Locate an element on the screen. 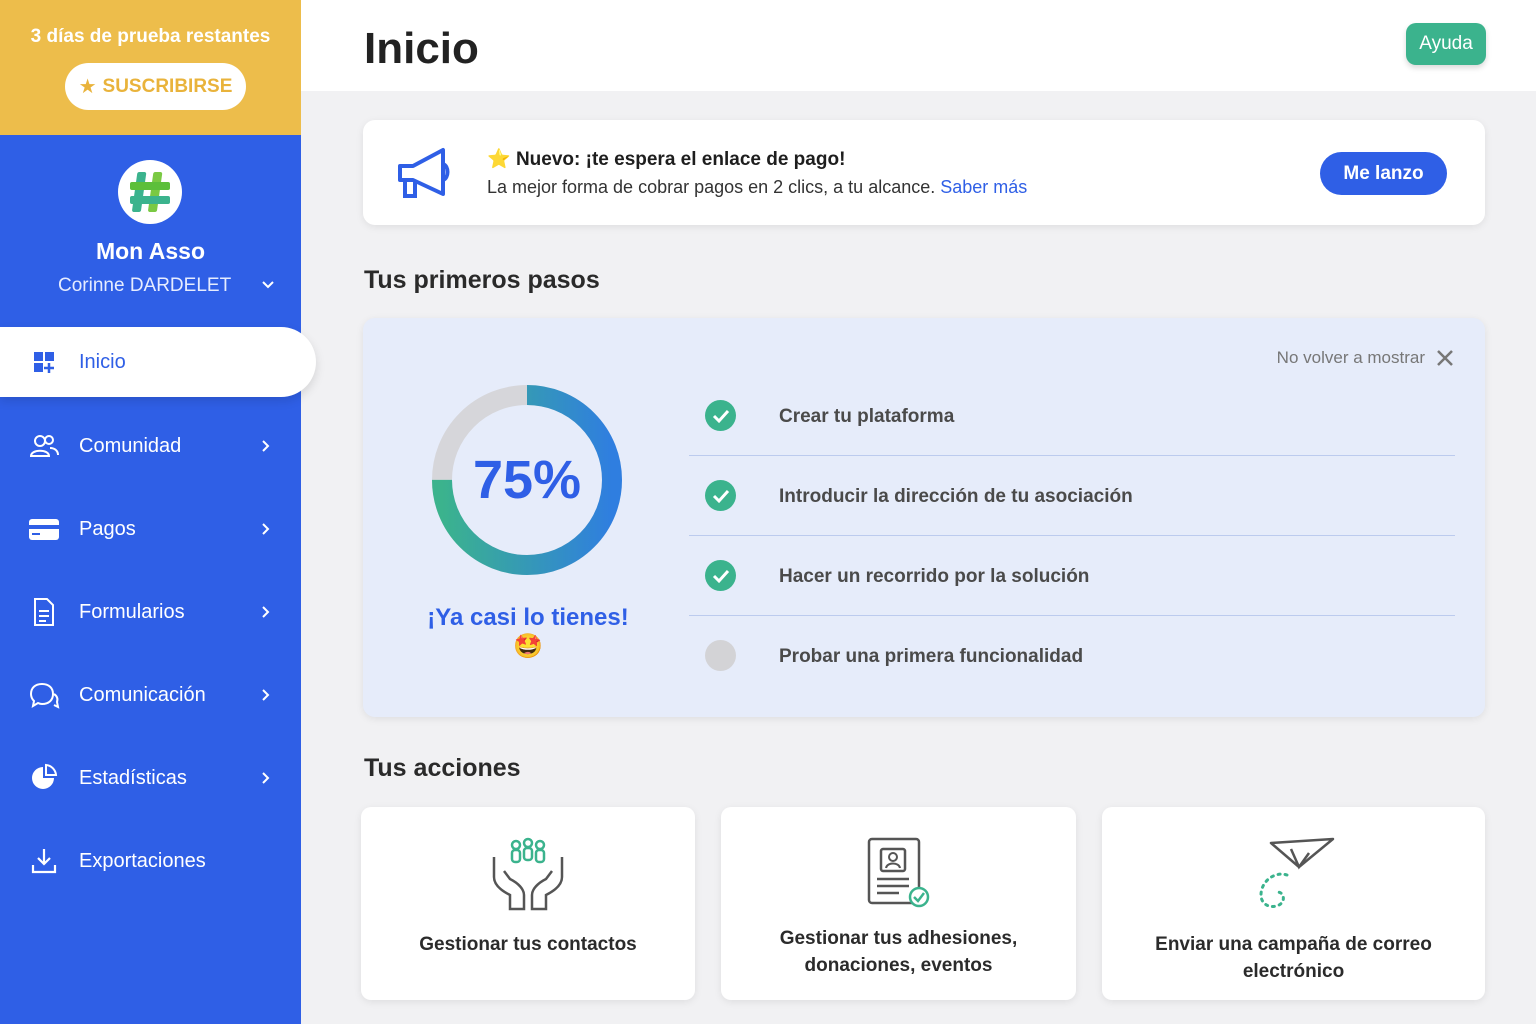 The image size is (1536, 1024). action-card-label: Gestionar tus contactos is located at coordinates (528, 944).